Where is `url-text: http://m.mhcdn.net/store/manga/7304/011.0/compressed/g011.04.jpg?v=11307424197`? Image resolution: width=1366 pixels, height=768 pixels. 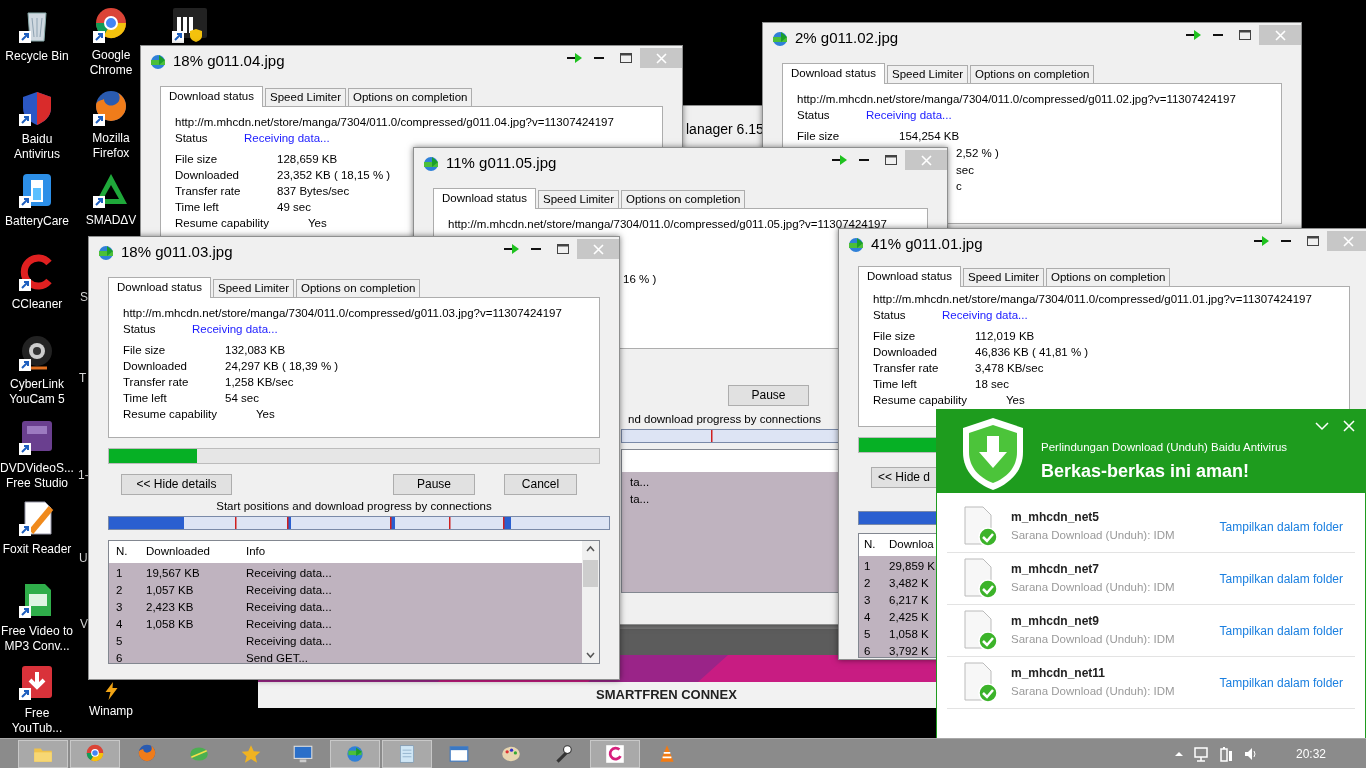 url-text: http://m.mhcdn.net/store/manga/7304/011.0/compressed/g011.04.jpg?v=11307424197 is located at coordinates (394, 122).